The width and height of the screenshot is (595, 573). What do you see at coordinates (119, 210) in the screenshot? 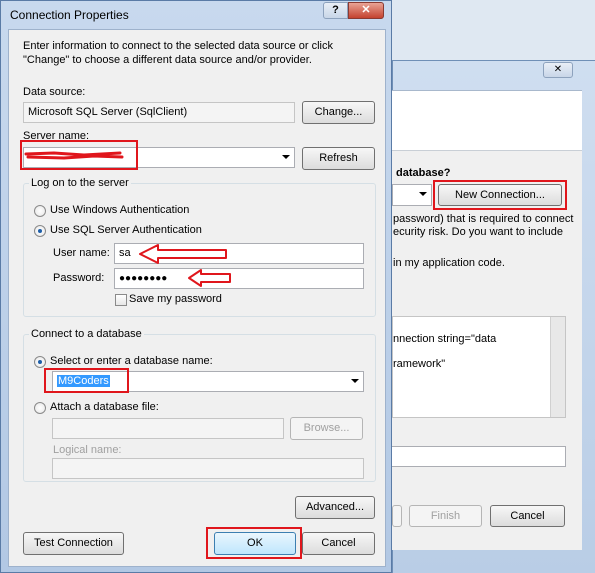
I see `windows-auth-label: Use Windows Authentication` at bounding box center [119, 210].